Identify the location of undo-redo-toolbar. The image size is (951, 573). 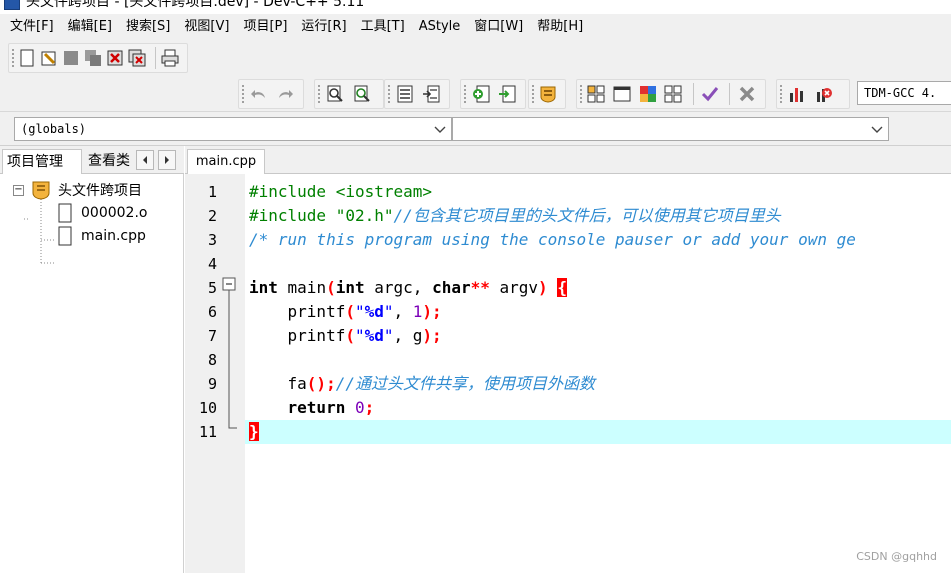
(271, 94).